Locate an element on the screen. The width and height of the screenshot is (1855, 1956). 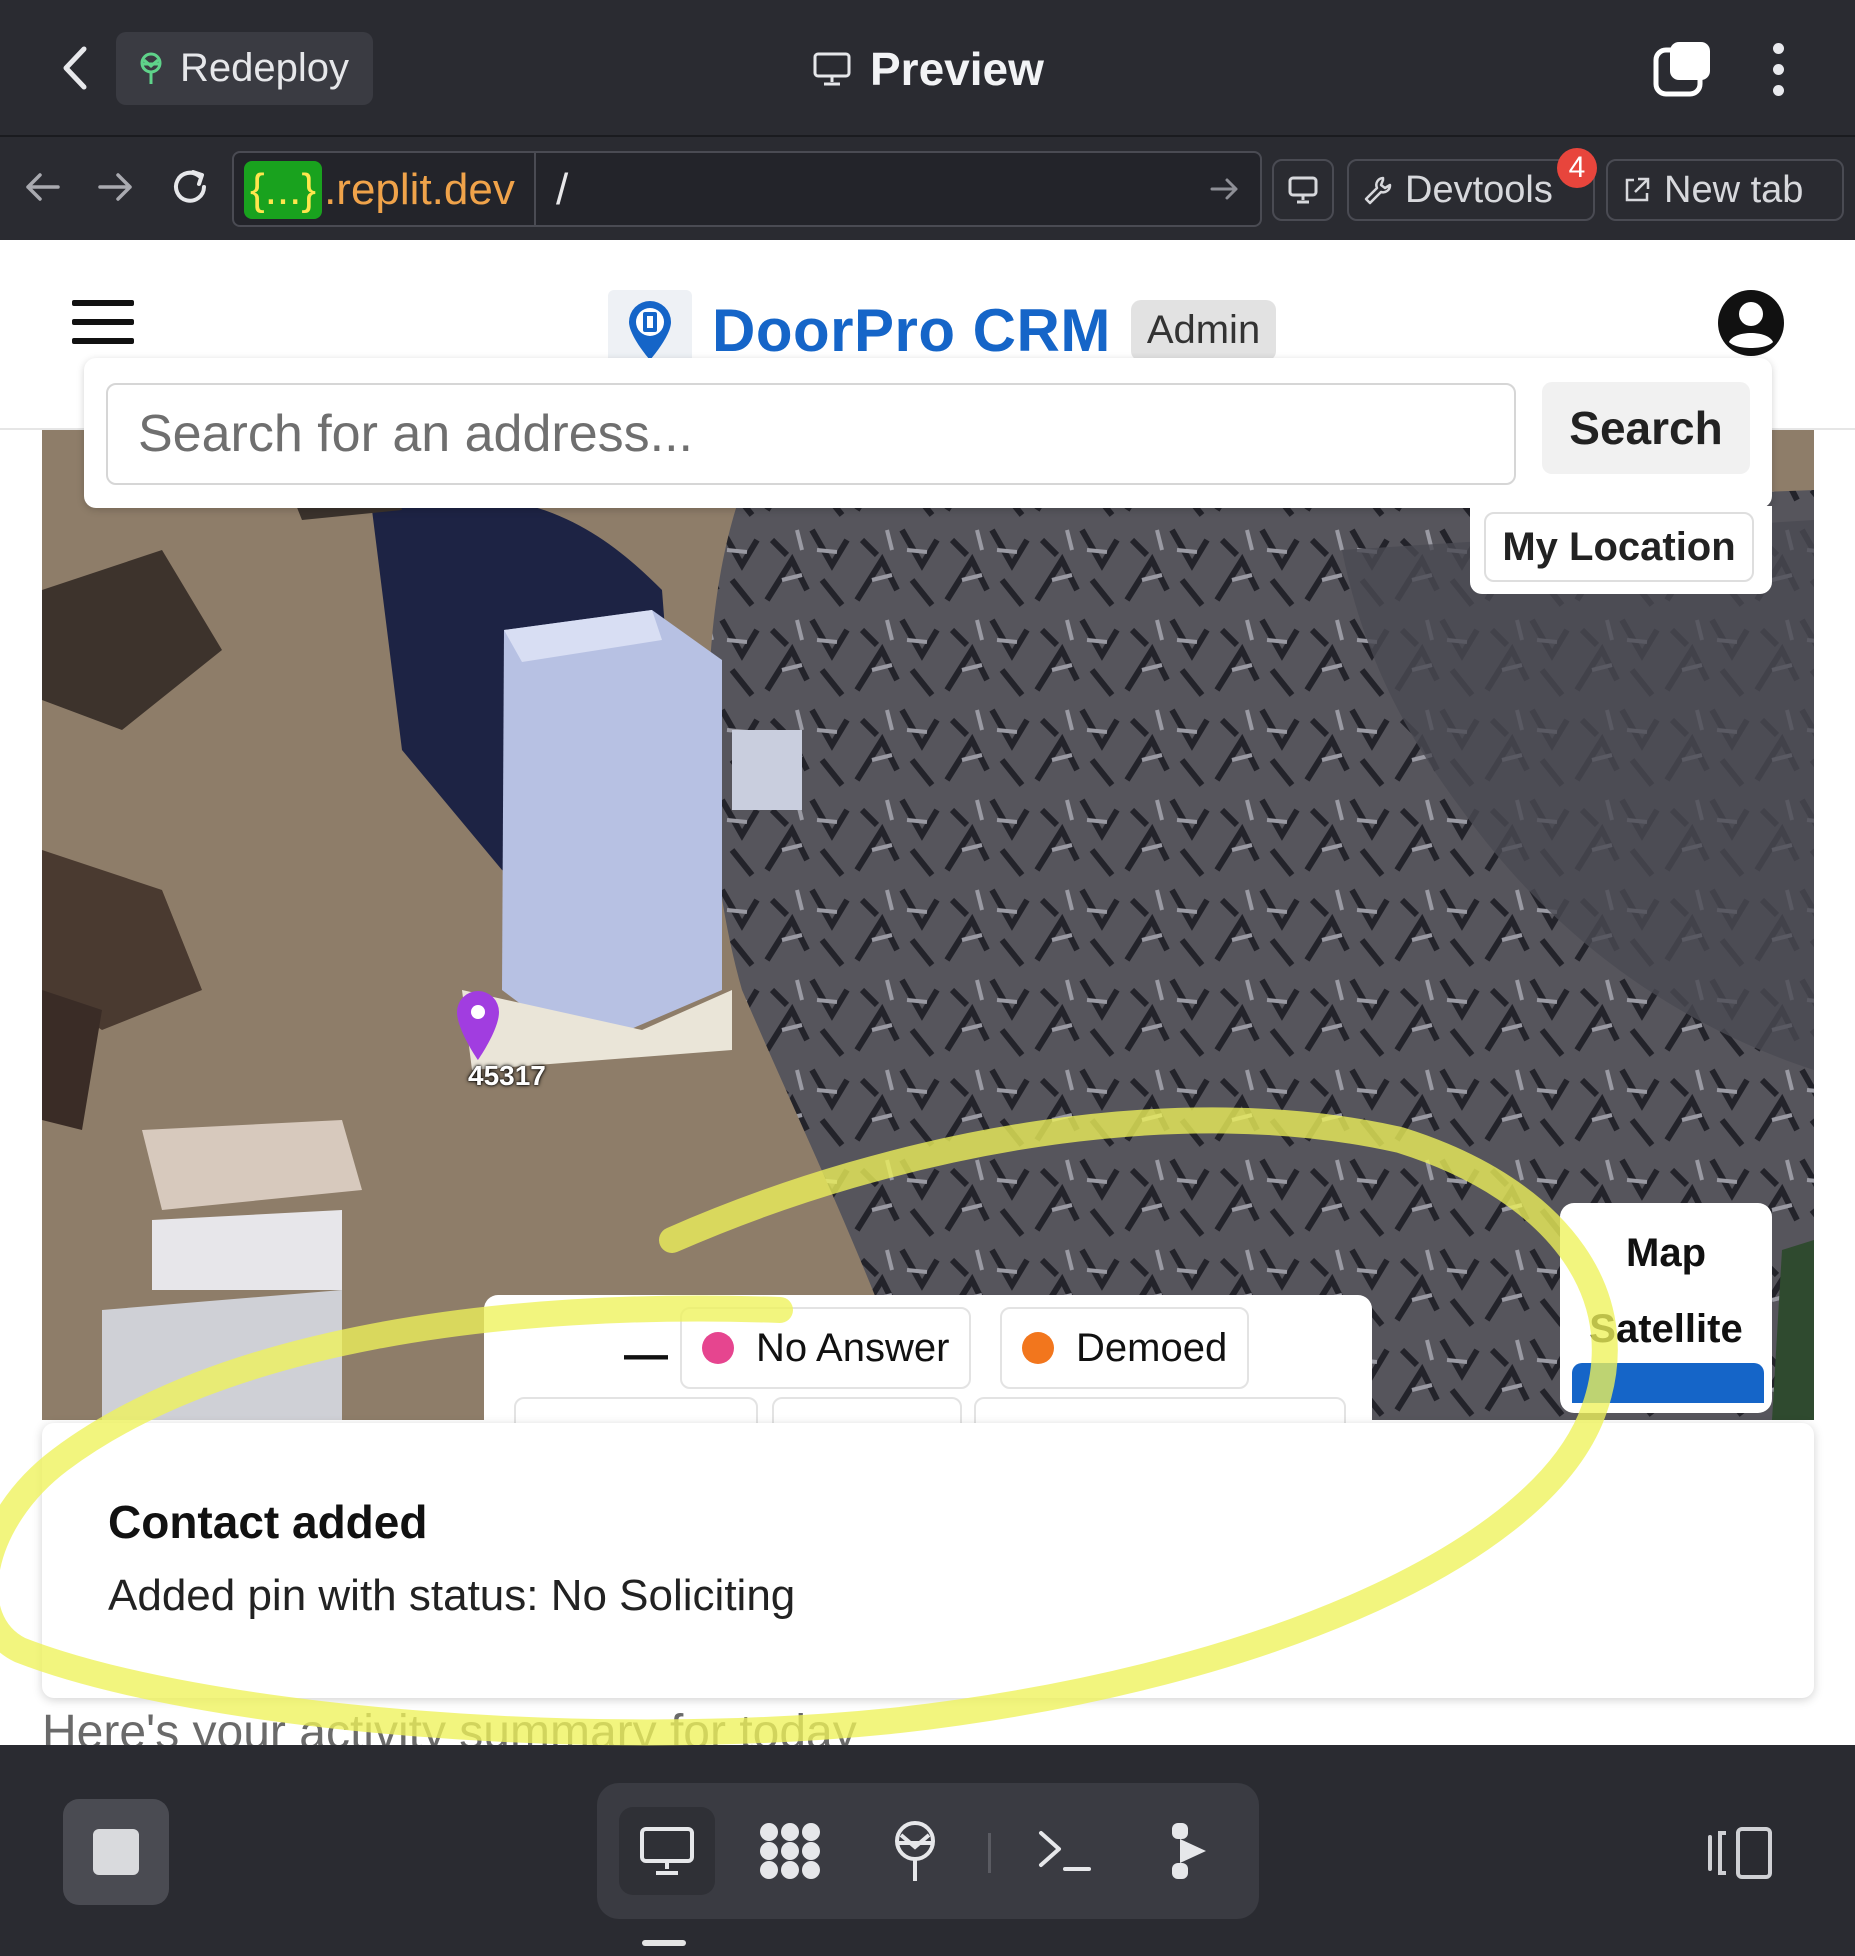
new-tab-button: New tab is located at coordinates (1725, 190).